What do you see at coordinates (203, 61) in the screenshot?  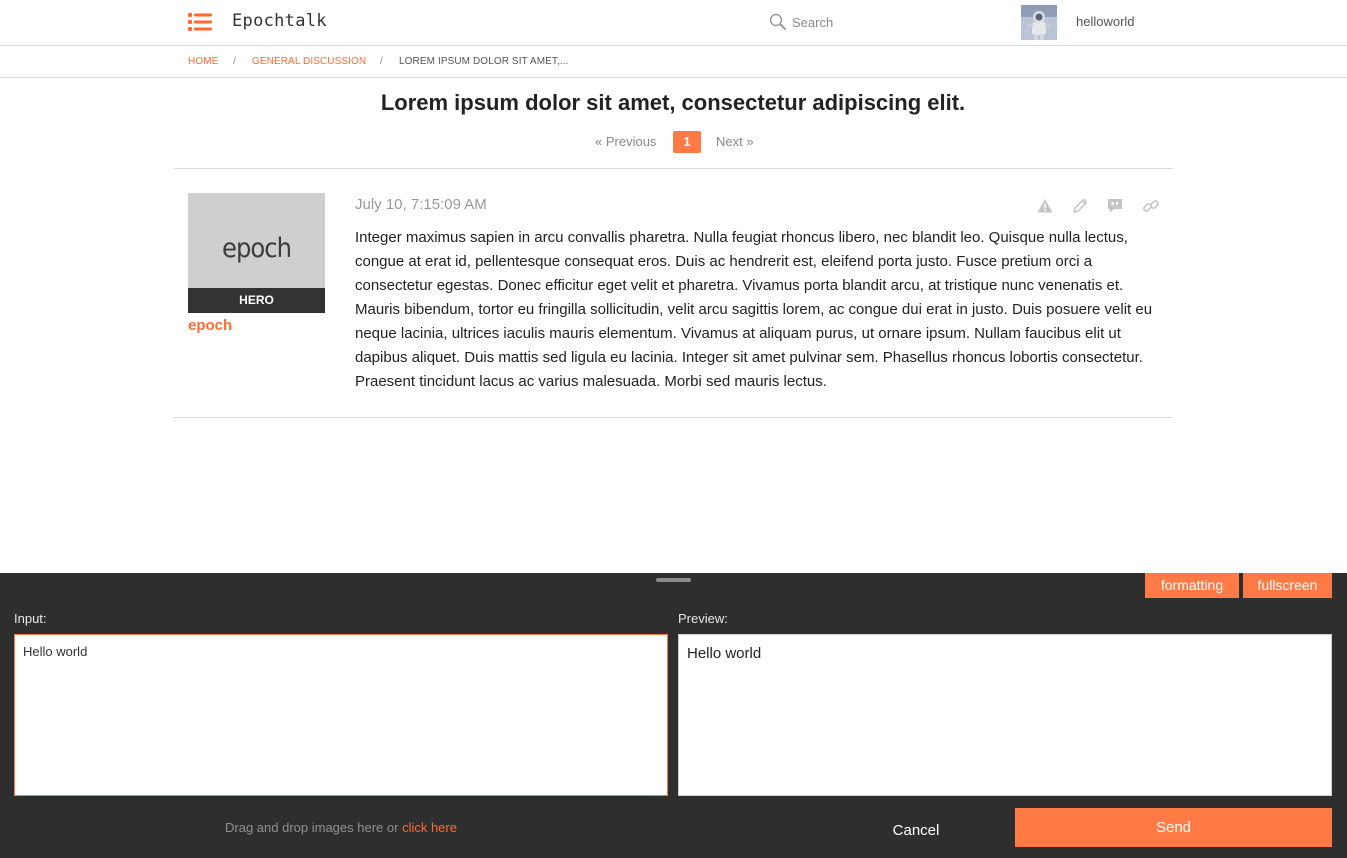 I see `breadcrumb-home: HOME` at bounding box center [203, 61].